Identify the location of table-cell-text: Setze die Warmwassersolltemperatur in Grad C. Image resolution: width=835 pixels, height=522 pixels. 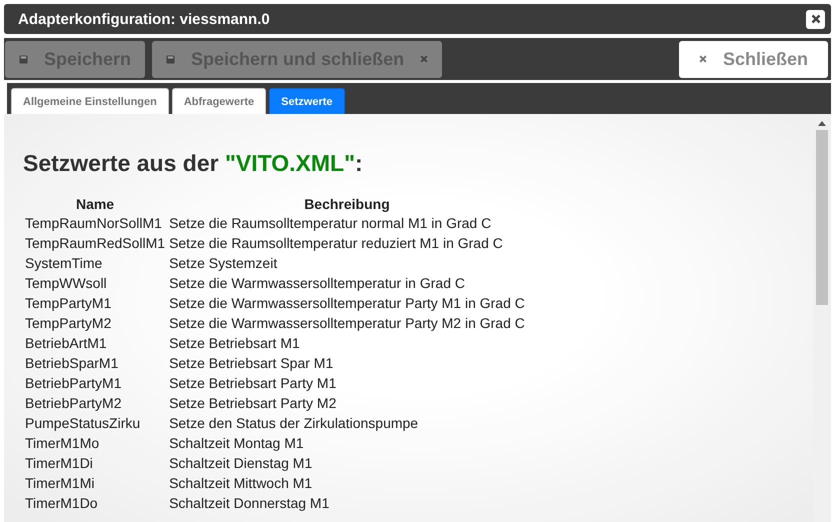
(317, 283).